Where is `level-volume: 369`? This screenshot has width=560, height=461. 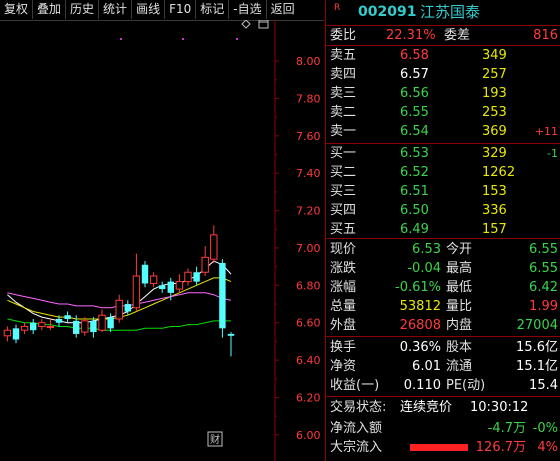
level-volume: 369 is located at coordinates (494, 131).